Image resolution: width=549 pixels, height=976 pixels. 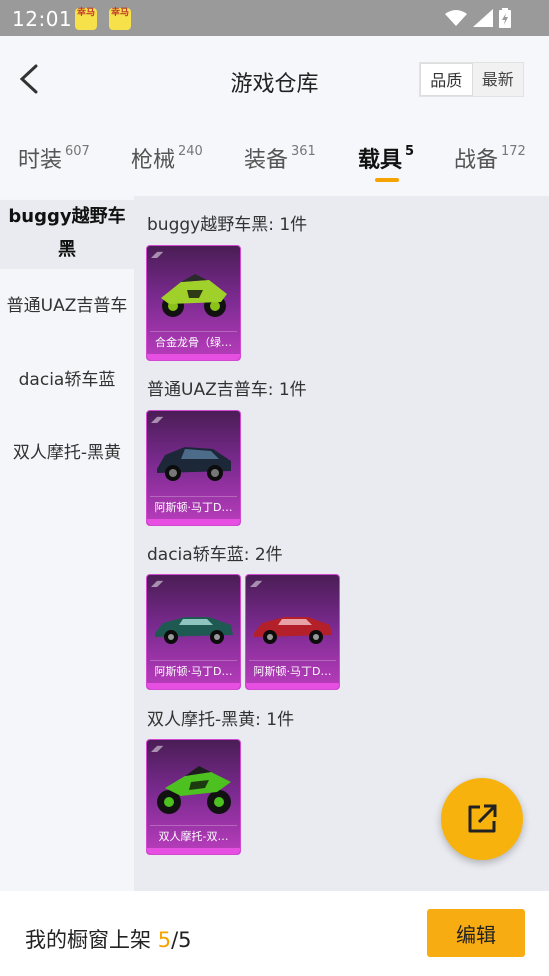 What do you see at coordinates (476, 933) in the screenshot?
I see `edit-button: 编辑` at bounding box center [476, 933].